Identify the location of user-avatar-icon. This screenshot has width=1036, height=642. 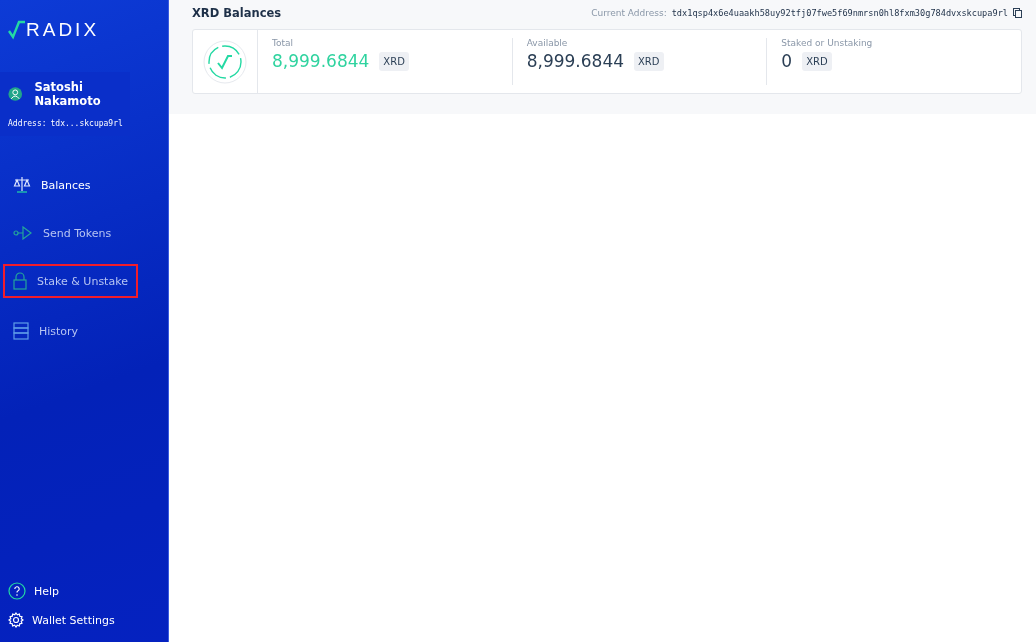
(15, 94).